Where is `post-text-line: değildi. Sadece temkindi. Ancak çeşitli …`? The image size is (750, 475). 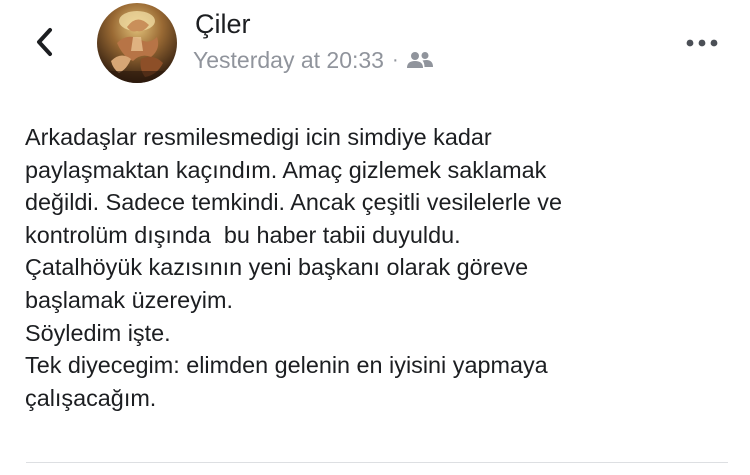 post-text-line: değildi. Sadece temkindi. Ancak çeşitli … is located at coordinates (293, 202).